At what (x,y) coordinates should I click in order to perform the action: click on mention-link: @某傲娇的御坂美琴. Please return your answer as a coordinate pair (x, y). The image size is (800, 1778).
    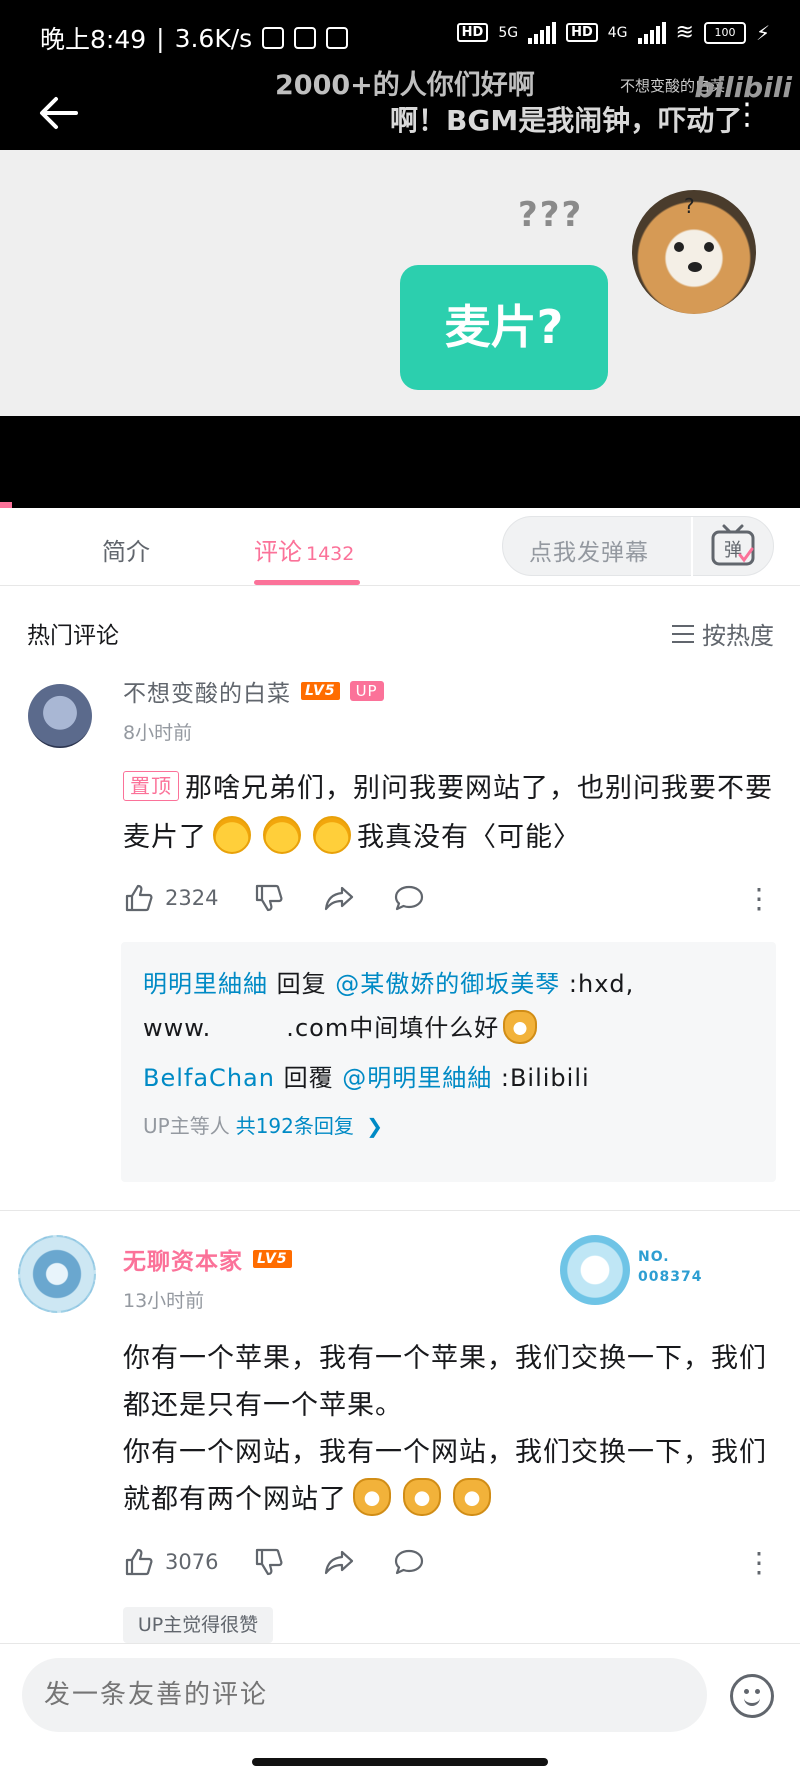
    Looking at the image, I should click on (447, 984).